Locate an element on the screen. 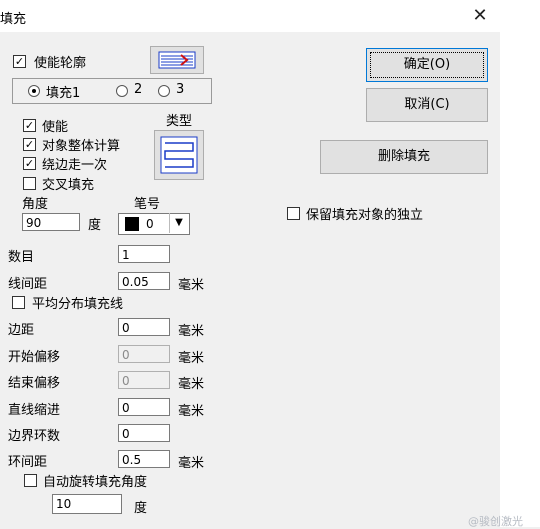 The width and height of the screenshot is (540, 529). end-offset-unit: 毫米 is located at coordinates (191, 384).